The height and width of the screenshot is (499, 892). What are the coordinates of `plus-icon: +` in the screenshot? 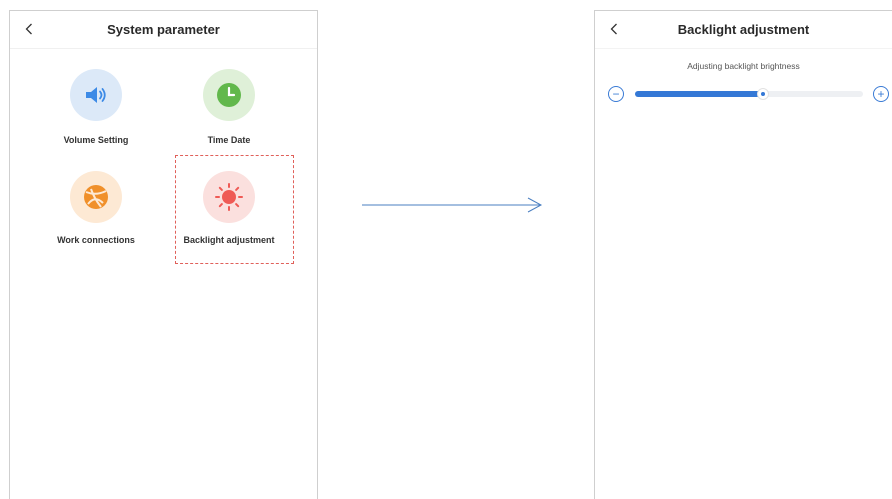 It's located at (881, 94).